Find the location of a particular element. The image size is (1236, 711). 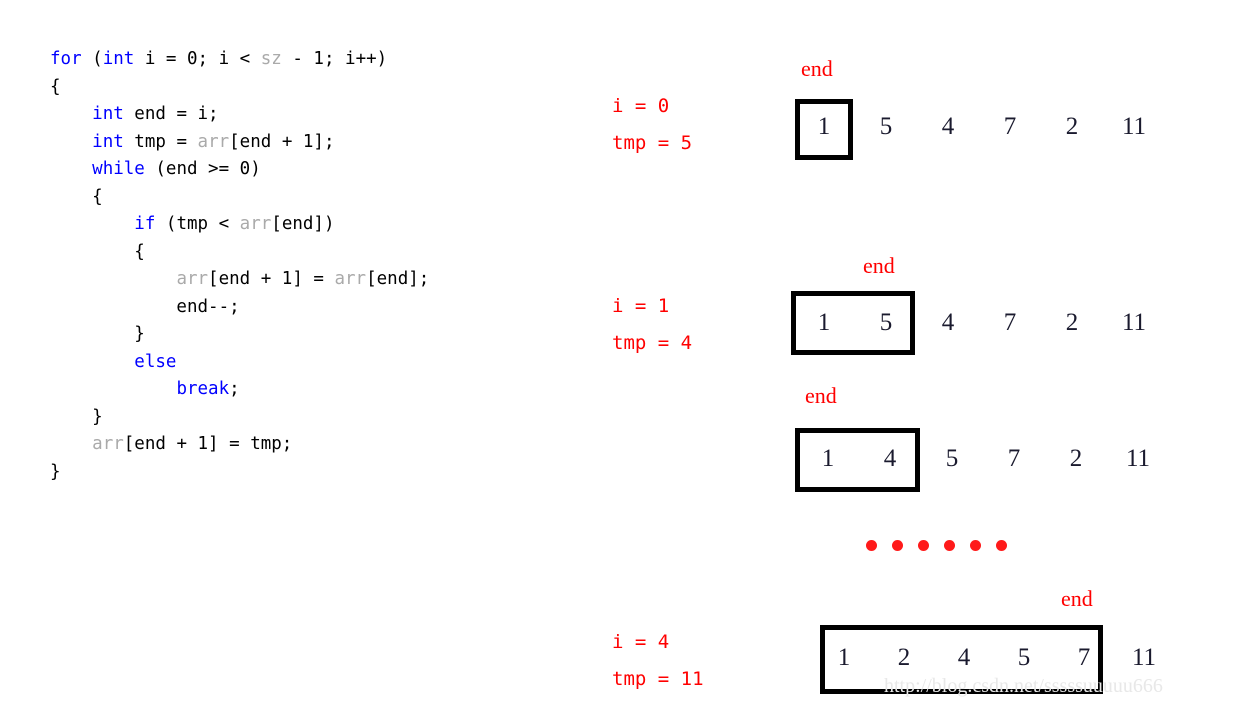

step-state-labels: i = 0 tmp = 5 is located at coordinates (652, 125).